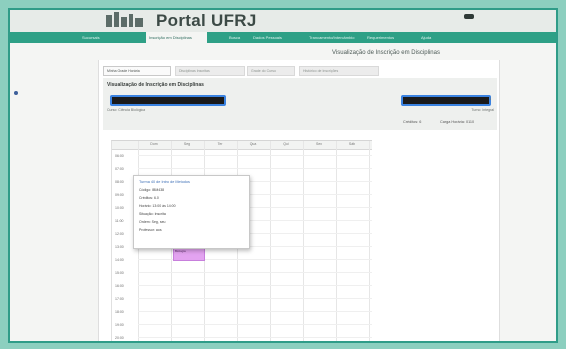 This screenshot has height=349, width=566. Describe the element at coordinates (176, 37) in the screenshot. I see `nav-inscricao: Inscrição em Disciplinas` at that location.